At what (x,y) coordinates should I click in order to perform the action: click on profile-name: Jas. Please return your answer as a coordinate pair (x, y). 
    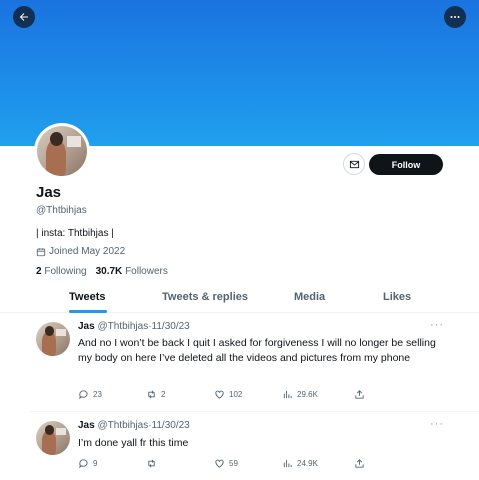
    Looking at the image, I should click on (49, 192).